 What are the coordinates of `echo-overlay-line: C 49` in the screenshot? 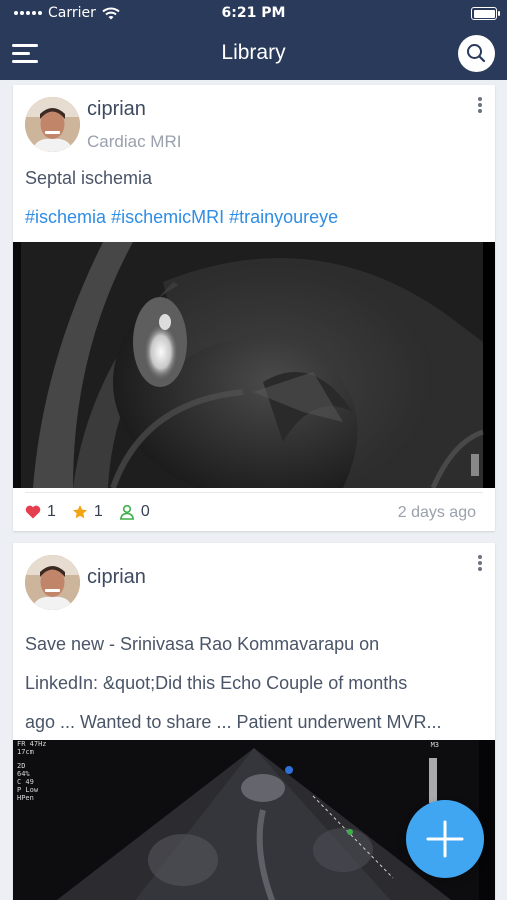 It's located at (25, 782).